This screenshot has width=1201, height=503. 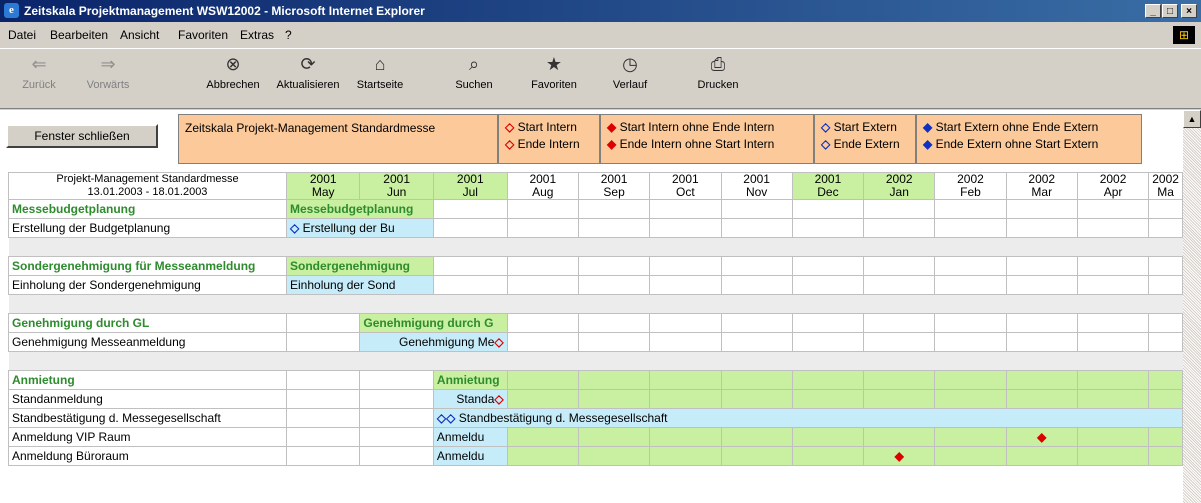 I want to click on history-button: ◷ Verlauf, so click(x=630, y=71).